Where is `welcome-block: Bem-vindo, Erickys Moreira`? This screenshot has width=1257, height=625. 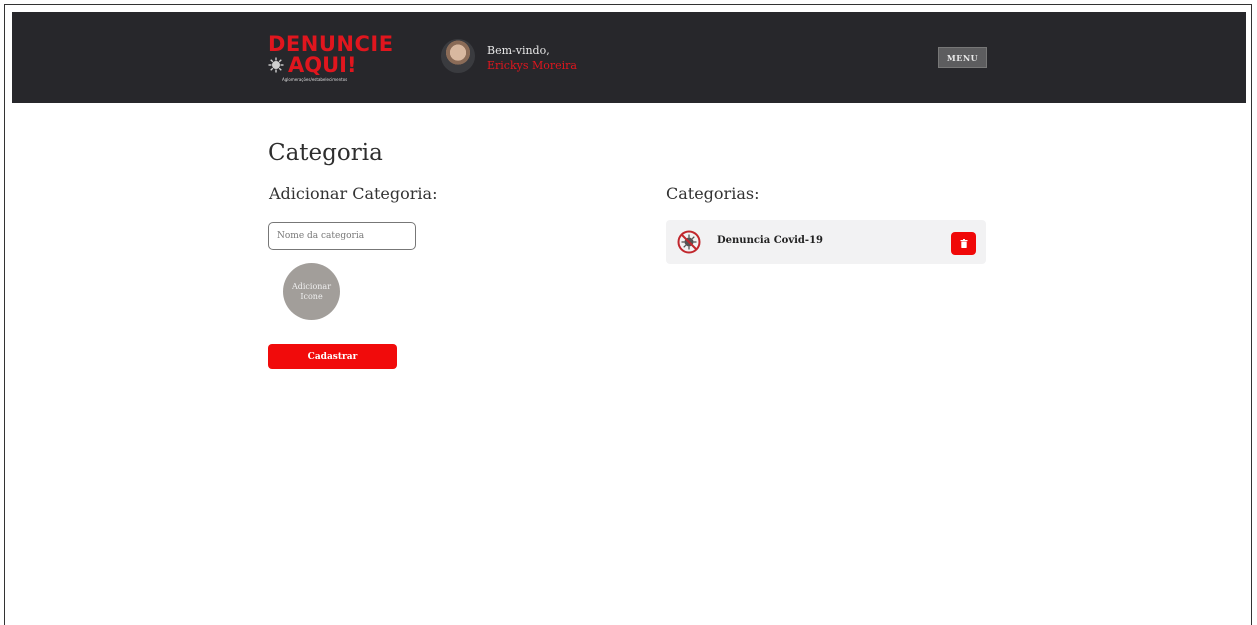
welcome-block: Bem-vindo, Erickys Moreira is located at coordinates (532, 58).